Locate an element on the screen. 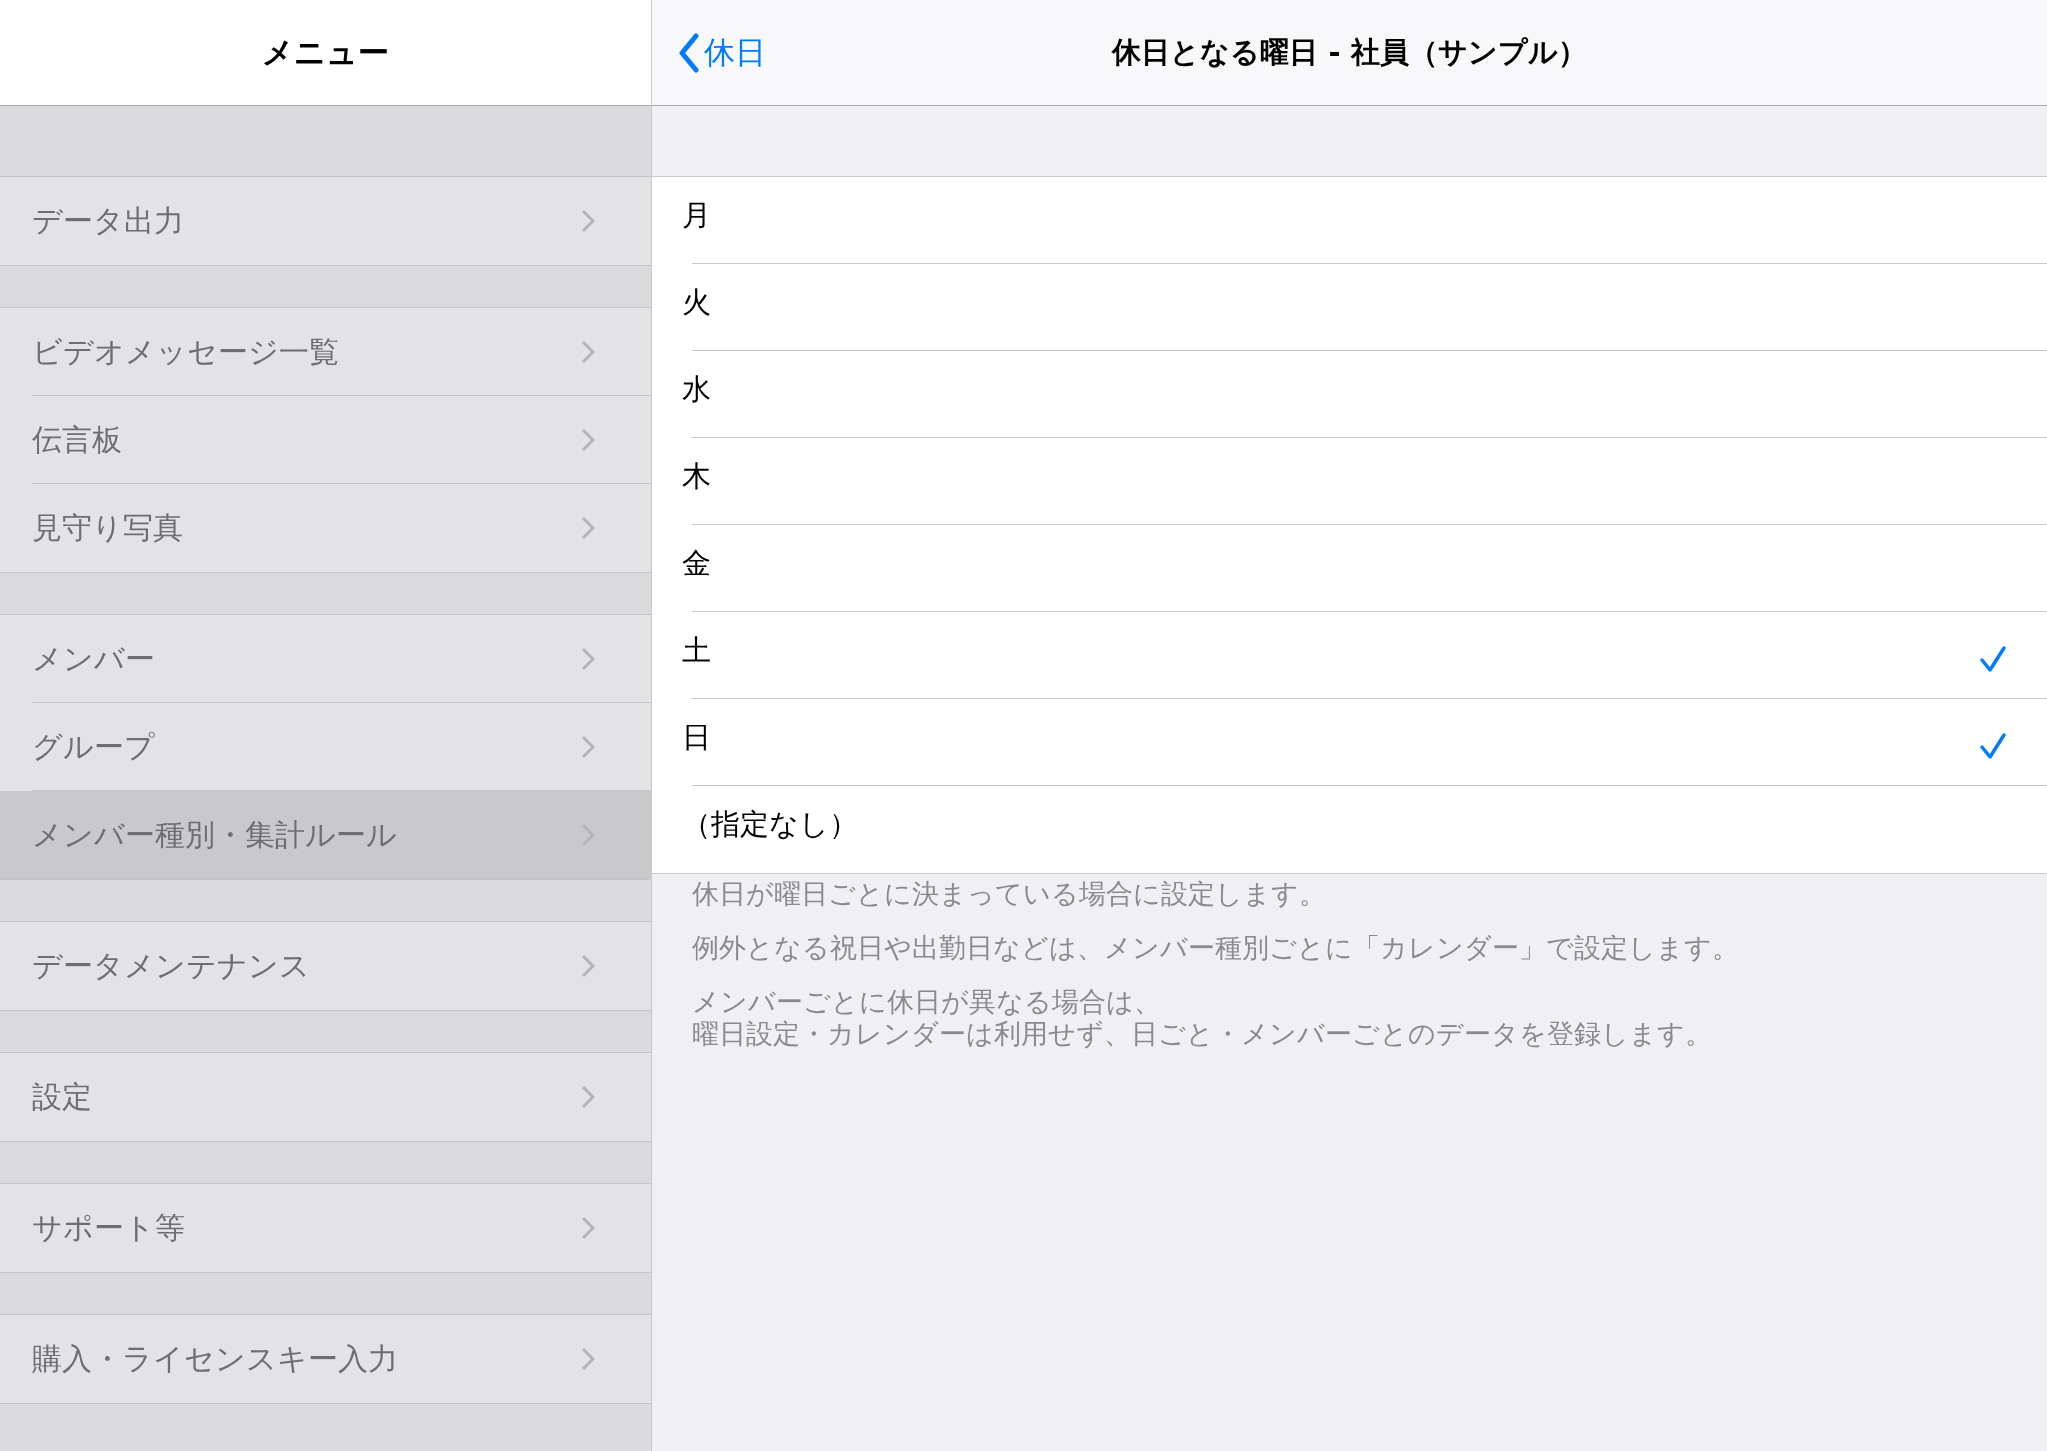 This screenshot has width=2047, height=1451. menu-item-label: データメンテナンス is located at coordinates (171, 965).